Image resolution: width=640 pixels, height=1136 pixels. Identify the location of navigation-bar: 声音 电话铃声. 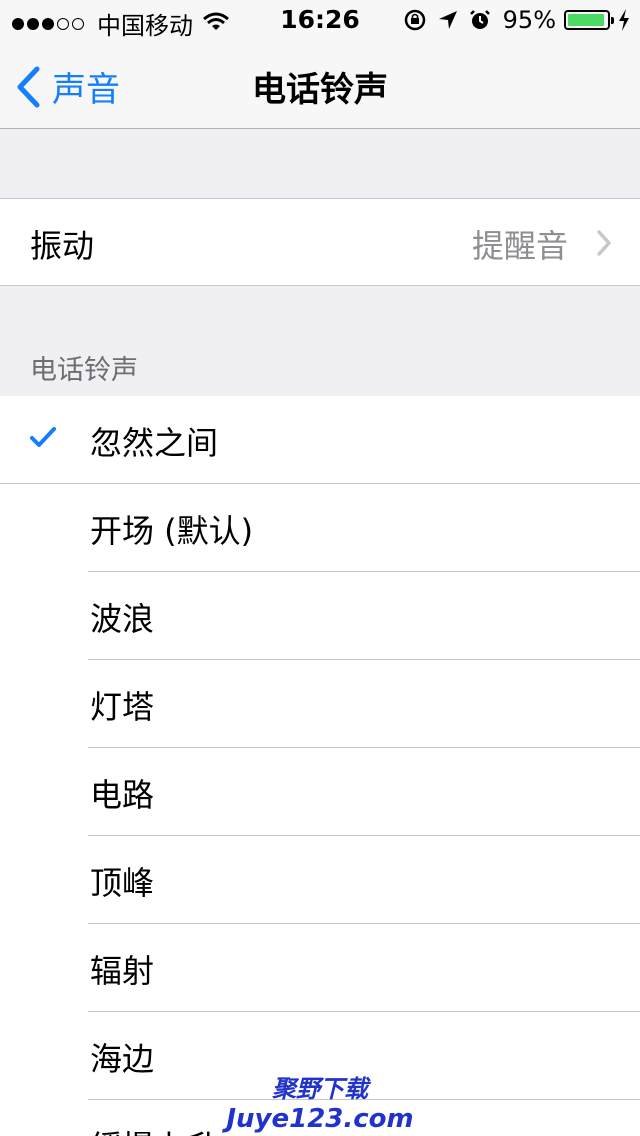
(320, 84).